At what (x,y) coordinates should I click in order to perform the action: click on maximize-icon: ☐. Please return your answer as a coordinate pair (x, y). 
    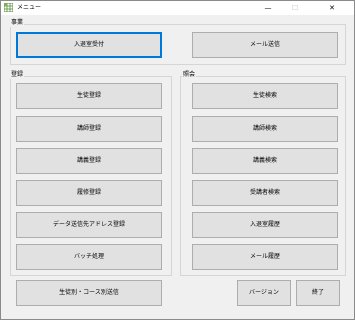
    Looking at the image, I should click on (295, 8).